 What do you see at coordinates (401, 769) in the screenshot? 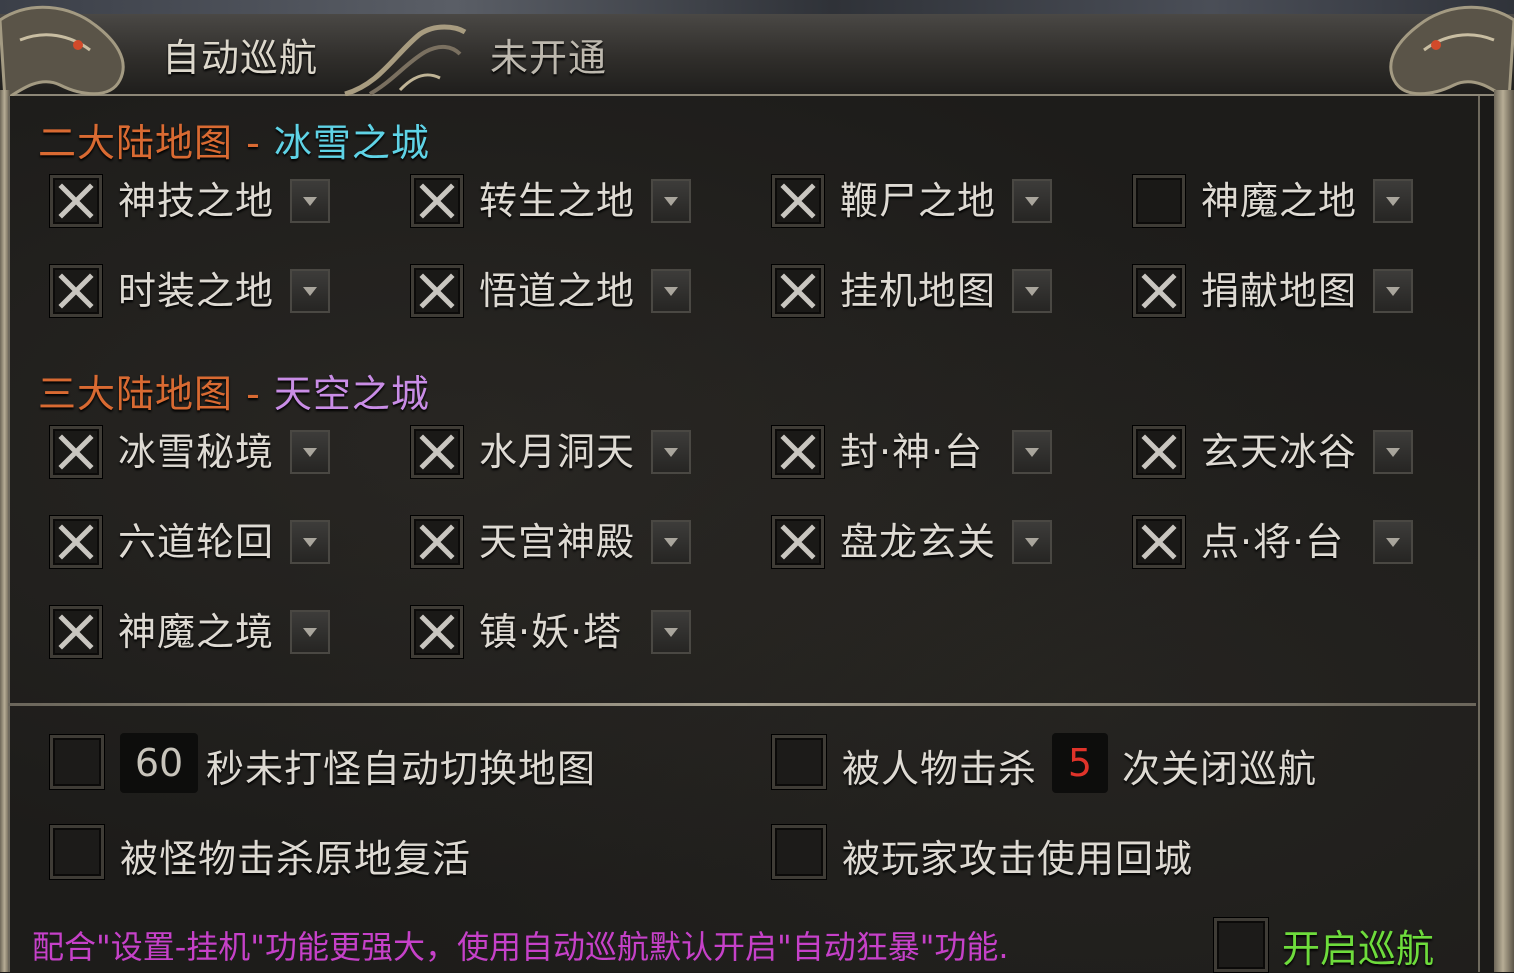
I see `auto-switch-label: 秒未打怪自动切换地图` at bounding box center [401, 769].